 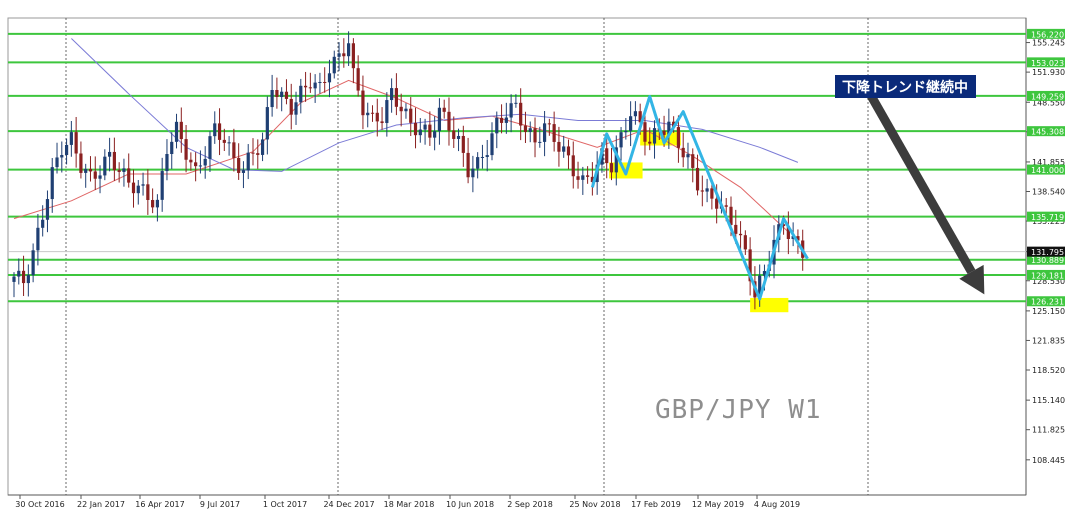 What do you see at coordinates (769, 305) in the screenshot?
I see `highlight-box` at bounding box center [769, 305].